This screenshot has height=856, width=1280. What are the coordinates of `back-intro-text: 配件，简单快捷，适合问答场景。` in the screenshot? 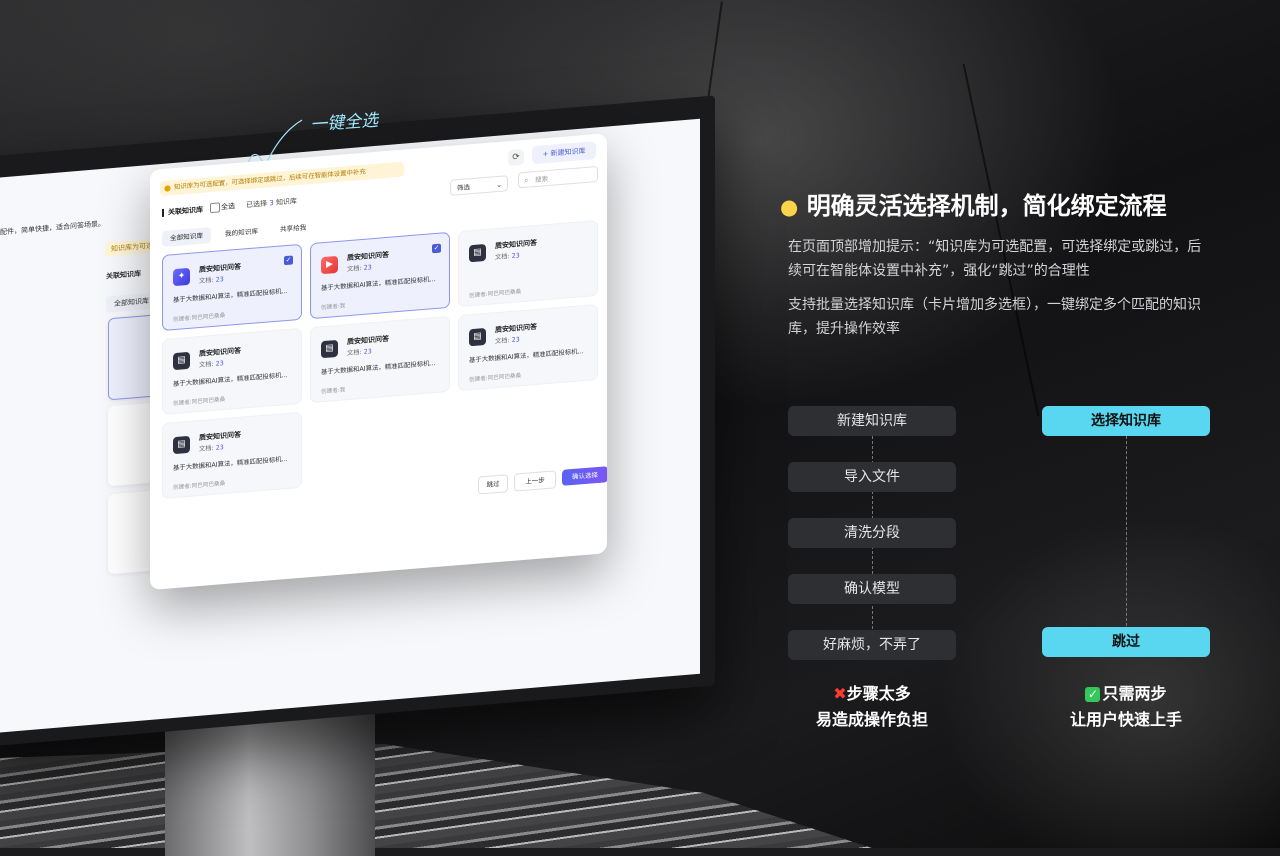 It's located at (52, 228).